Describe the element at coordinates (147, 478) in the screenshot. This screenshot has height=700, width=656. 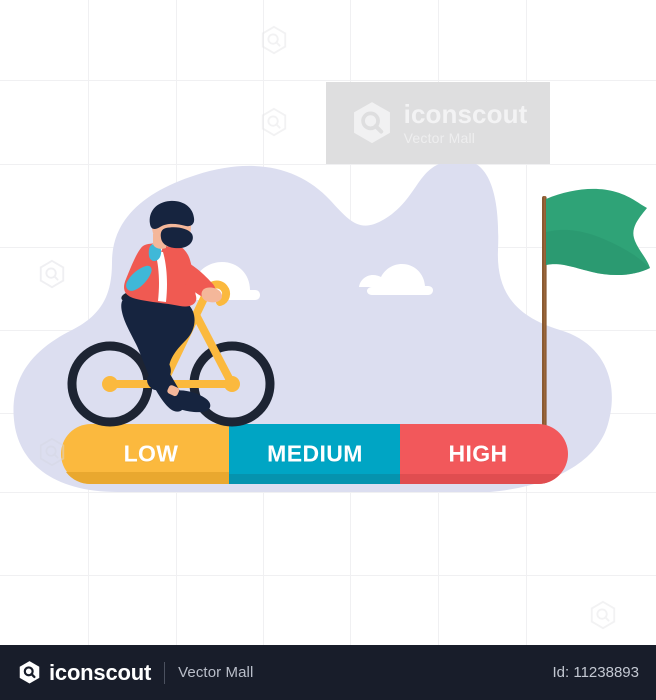
I see `bar-segment-low-shade` at that location.